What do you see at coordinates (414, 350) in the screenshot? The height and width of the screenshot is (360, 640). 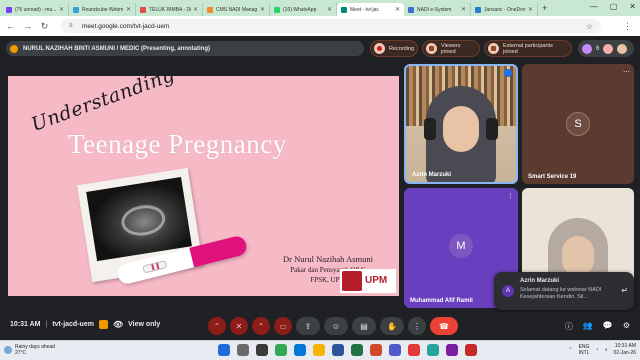 I see `pdf-icon` at bounding box center [414, 350].